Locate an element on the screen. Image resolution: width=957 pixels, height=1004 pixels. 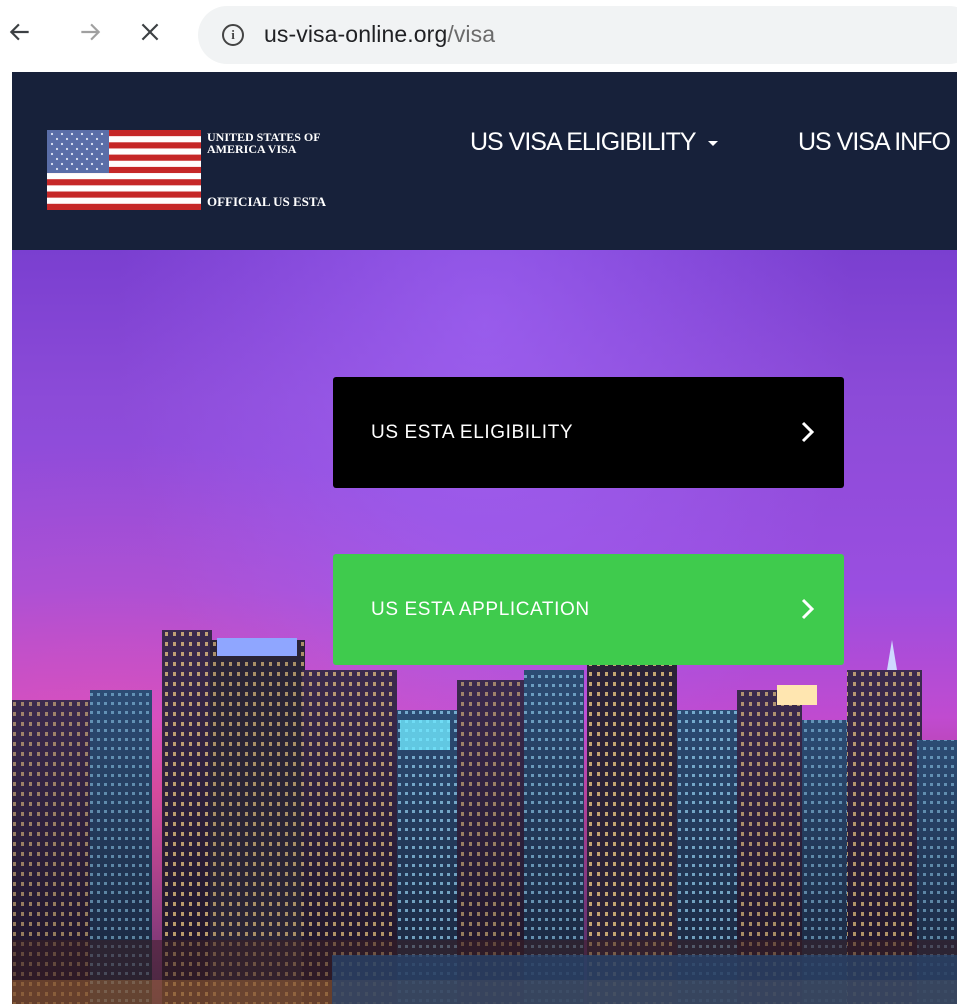
forward-arrow-icon is located at coordinates (91, 32).